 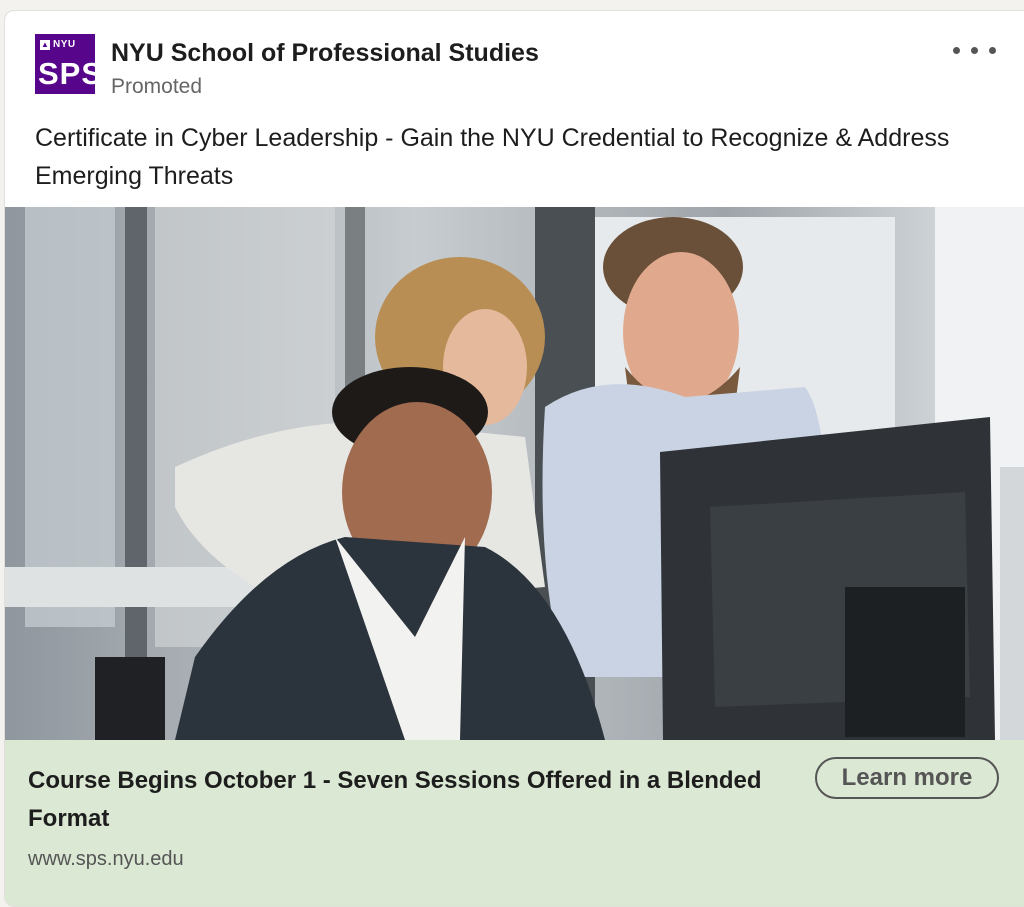 What do you see at coordinates (71, 73) in the screenshot?
I see `logo-main-text: SPS` at bounding box center [71, 73].